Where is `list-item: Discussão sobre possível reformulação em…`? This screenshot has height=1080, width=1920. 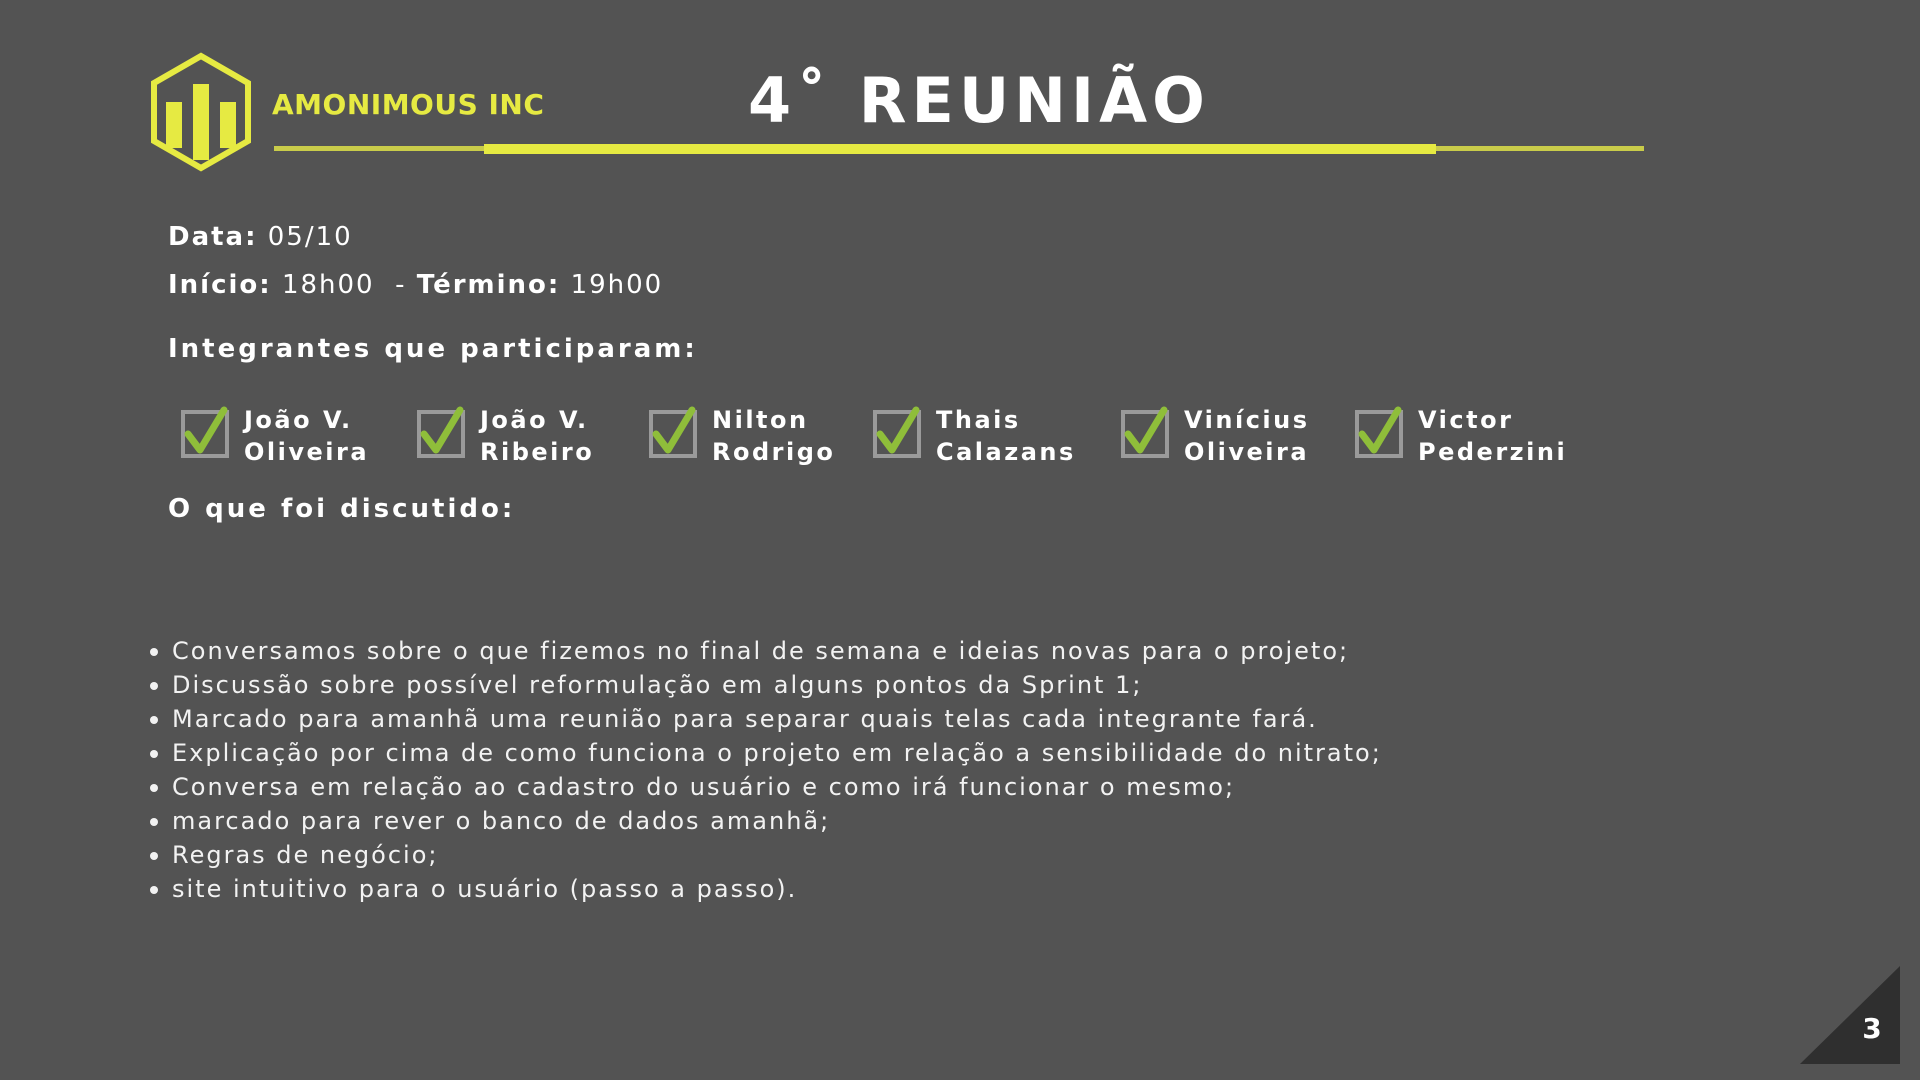
list-item: Discussão sobre possível reformulação em… is located at coordinates (898, 685).